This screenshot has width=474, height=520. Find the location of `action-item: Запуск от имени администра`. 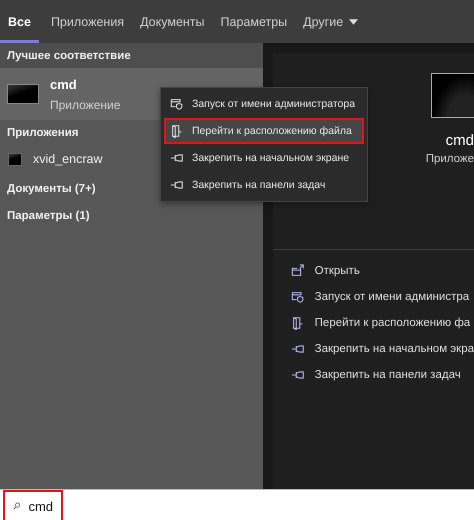

action-item: Запуск от имени администра is located at coordinates (373, 297).